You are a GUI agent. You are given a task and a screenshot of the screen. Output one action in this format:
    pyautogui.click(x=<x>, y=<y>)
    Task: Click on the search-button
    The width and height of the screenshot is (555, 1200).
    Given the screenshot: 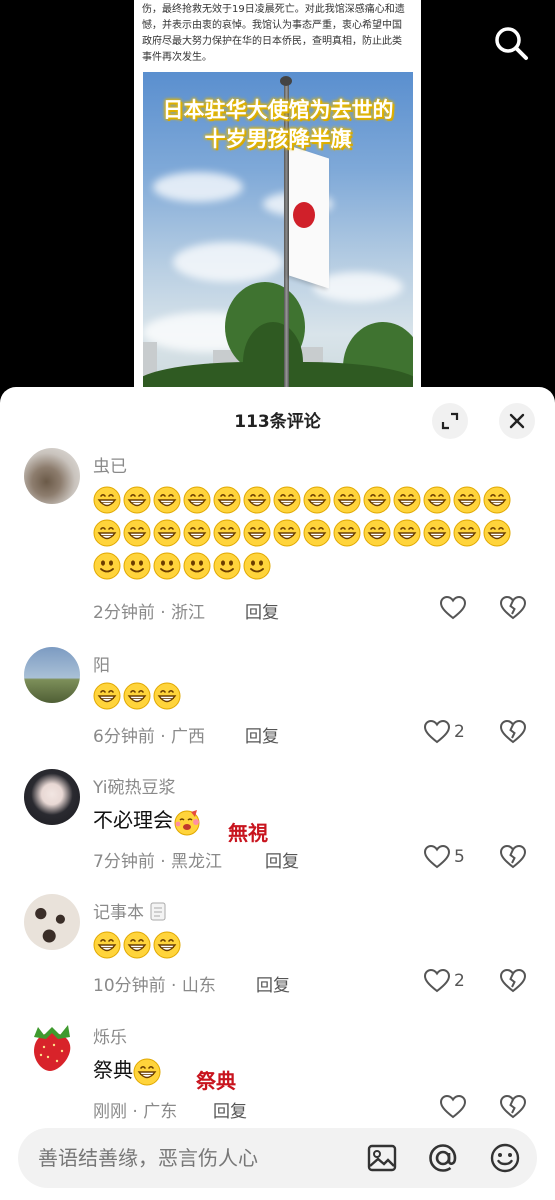 What is the action you would take?
    pyautogui.click(x=511, y=43)
    